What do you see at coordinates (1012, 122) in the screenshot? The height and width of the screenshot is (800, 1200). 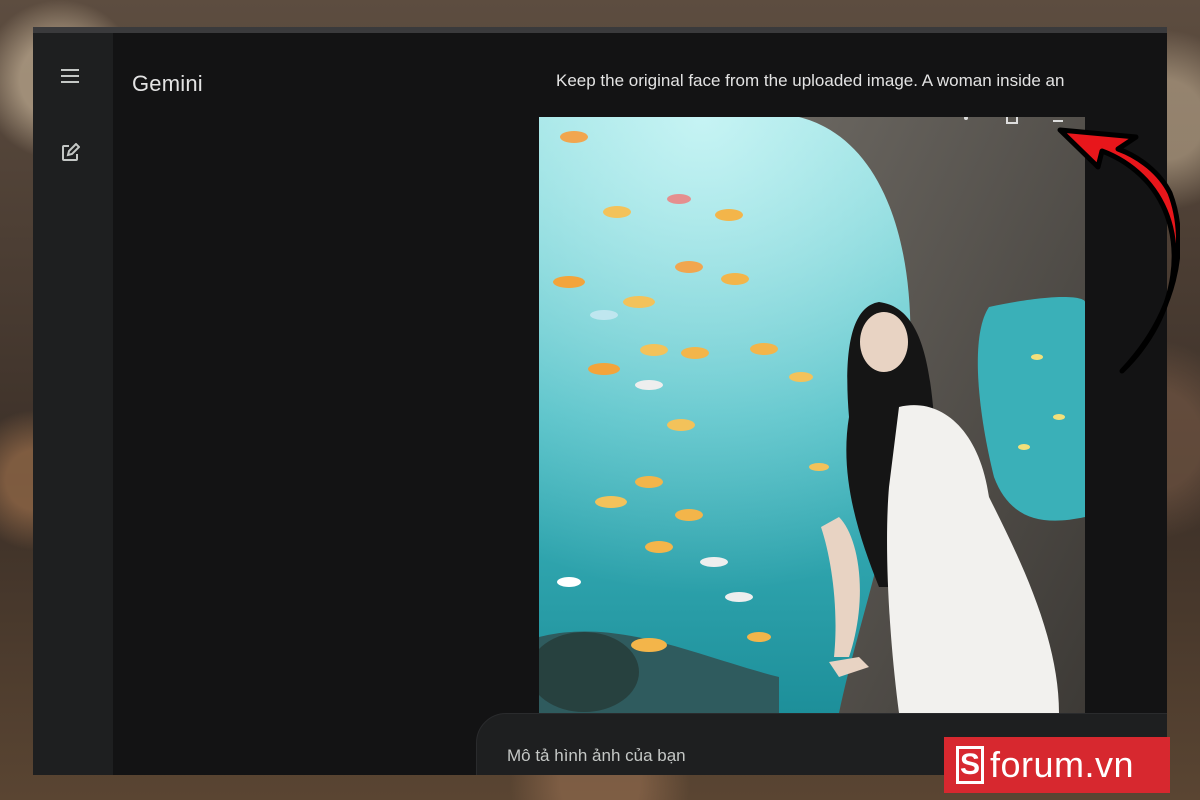 I see `copy-icon` at bounding box center [1012, 122].